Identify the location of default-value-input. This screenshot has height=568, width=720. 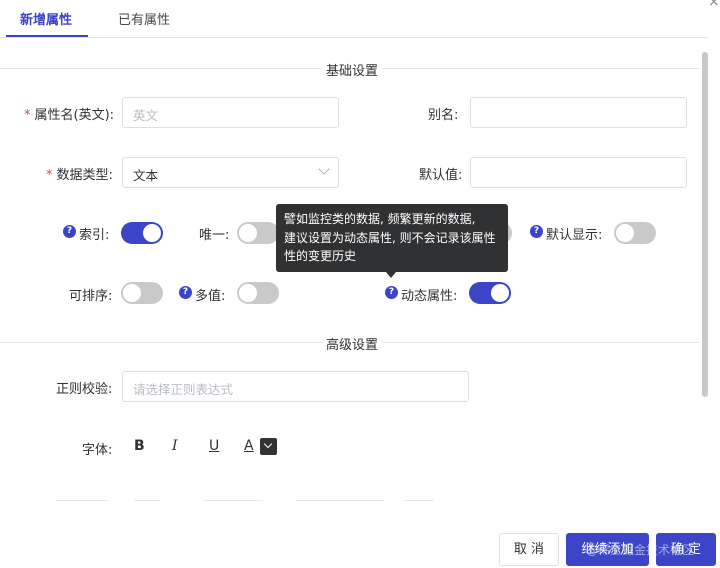
(578, 172).